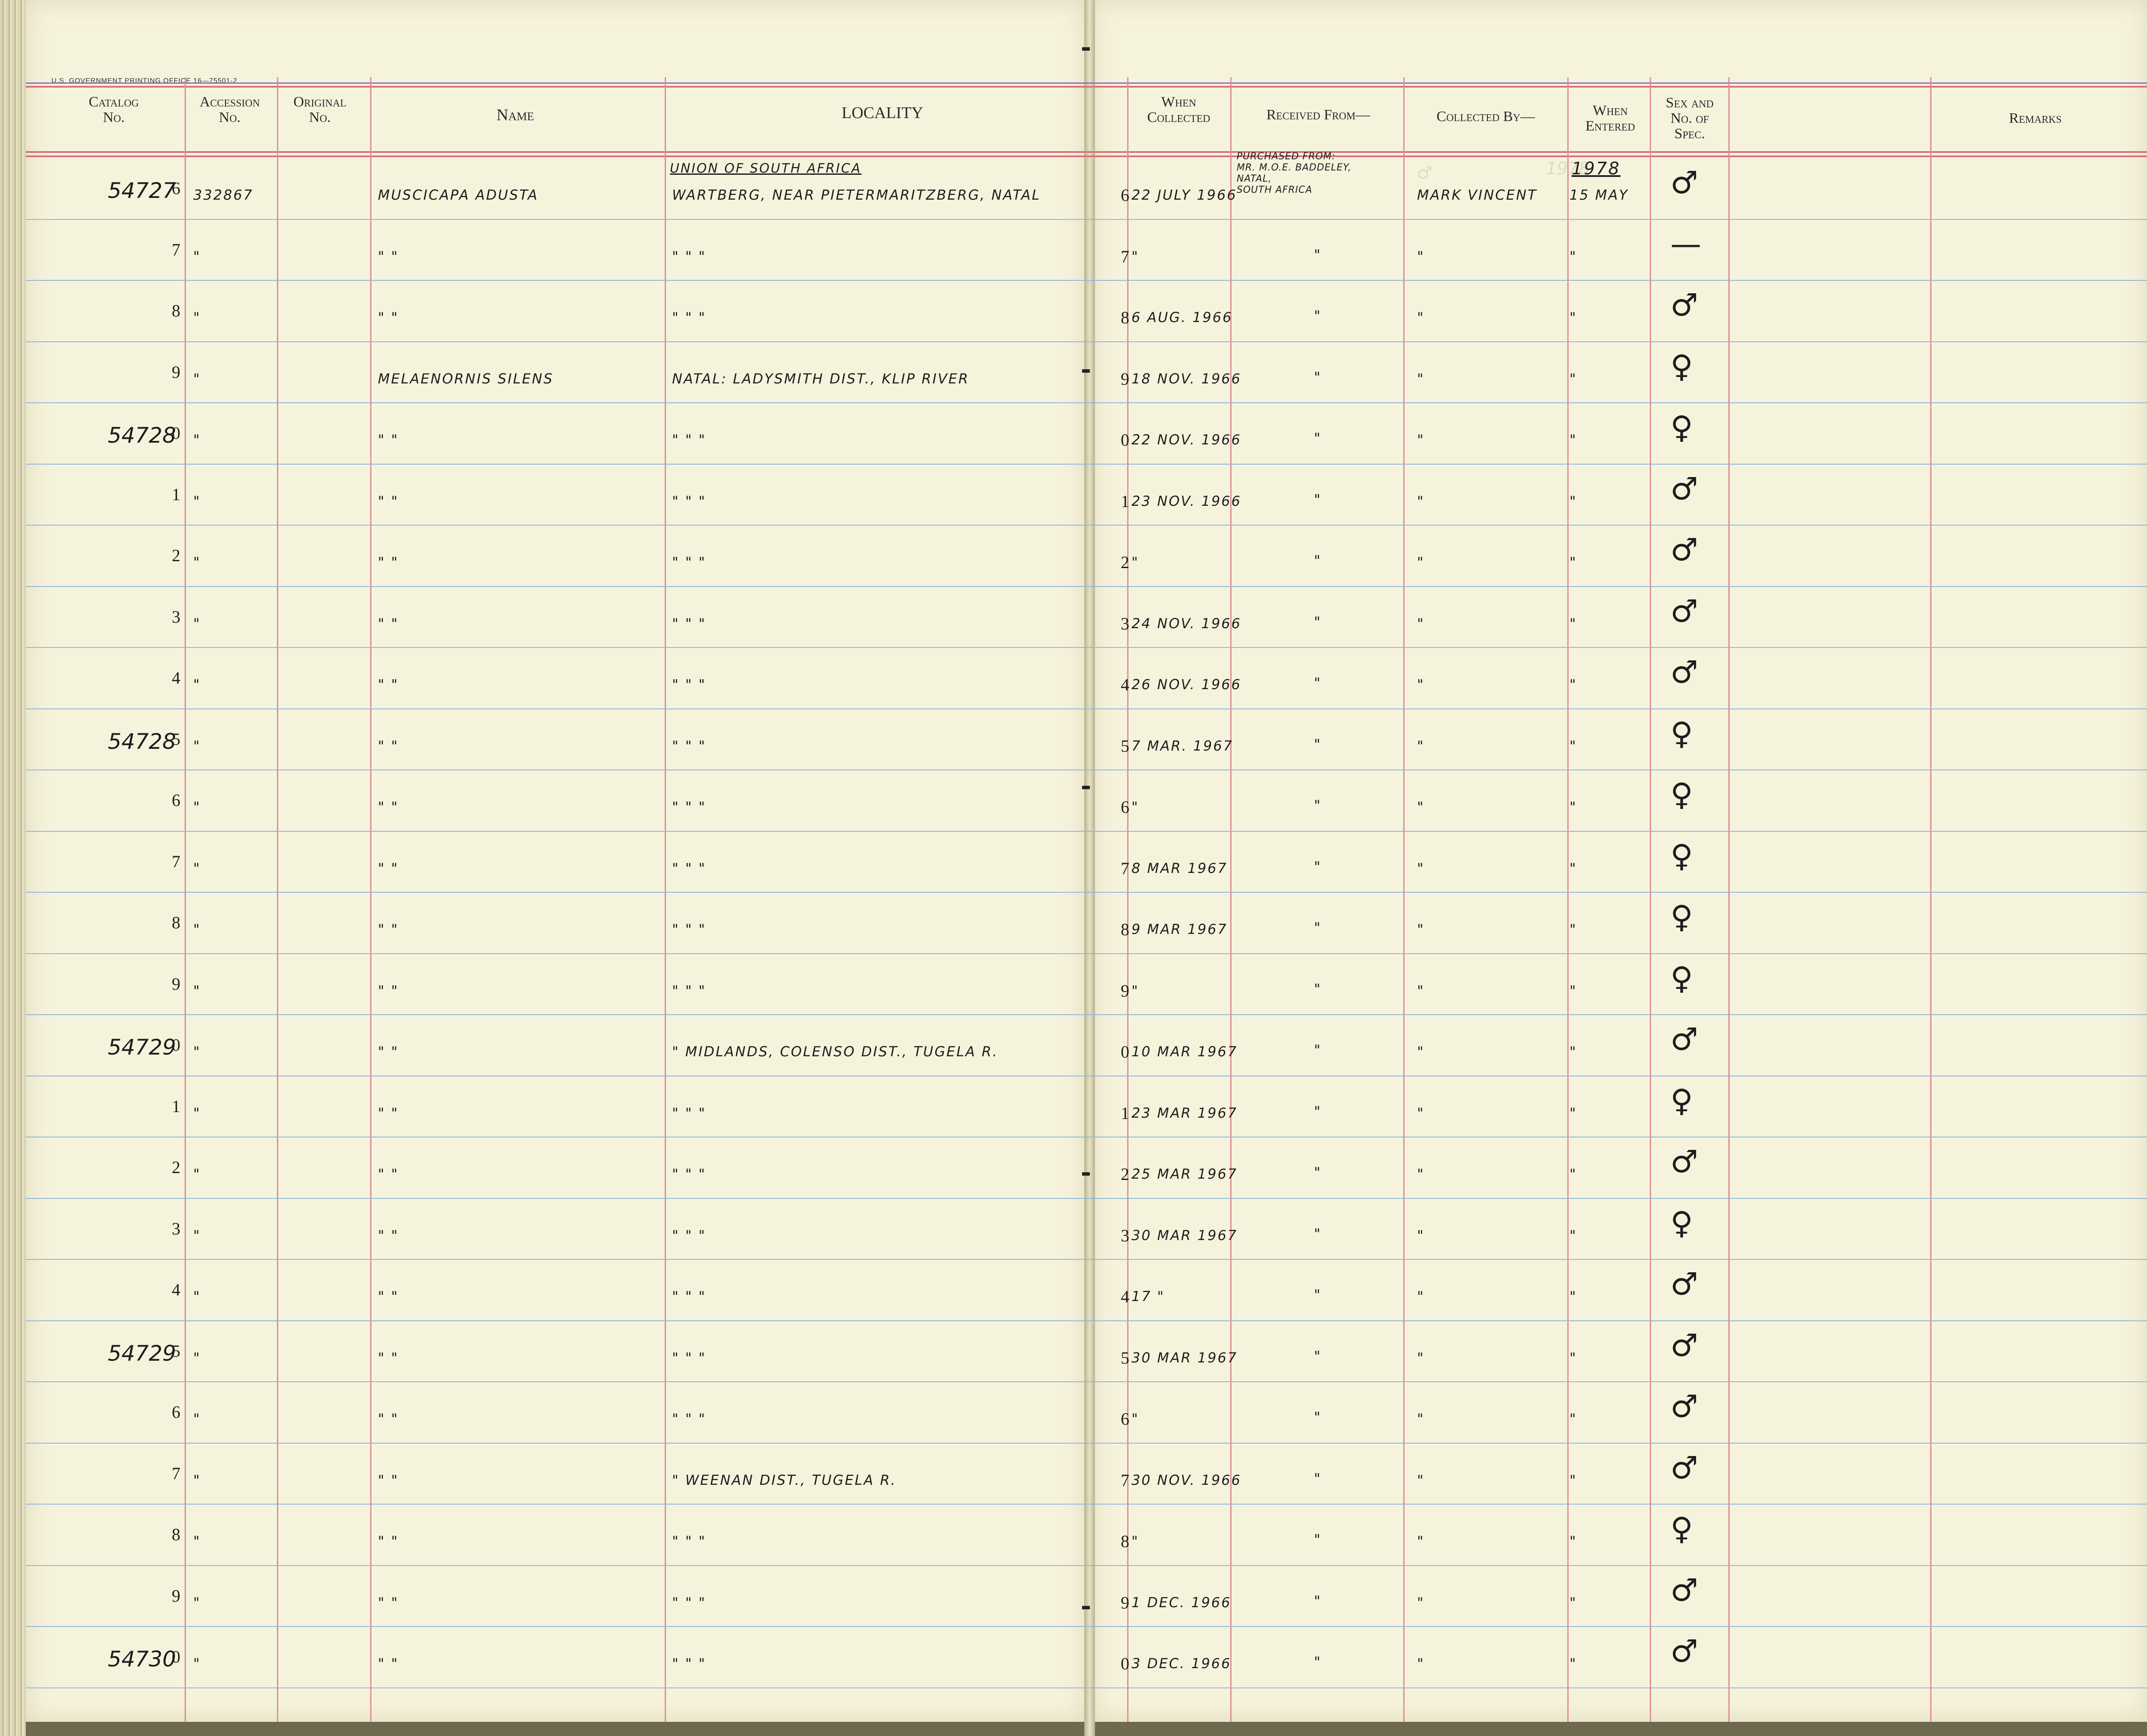 The image size is (2147, 1736). I want to click on header-name: Name, so click(515, 115).